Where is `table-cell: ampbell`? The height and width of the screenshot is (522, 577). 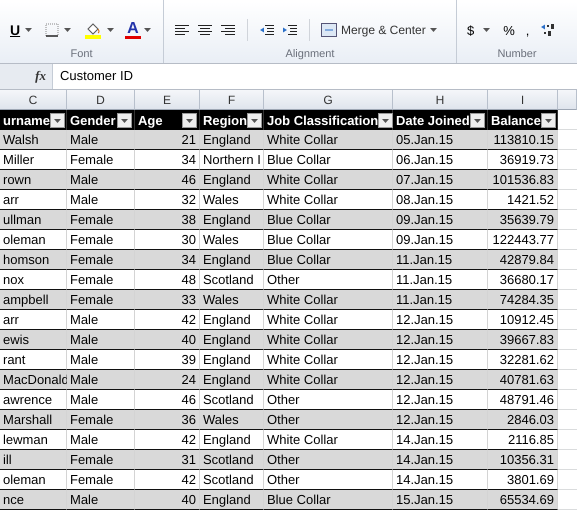
table-cell: ampbell is located at coordinates (33, 300).